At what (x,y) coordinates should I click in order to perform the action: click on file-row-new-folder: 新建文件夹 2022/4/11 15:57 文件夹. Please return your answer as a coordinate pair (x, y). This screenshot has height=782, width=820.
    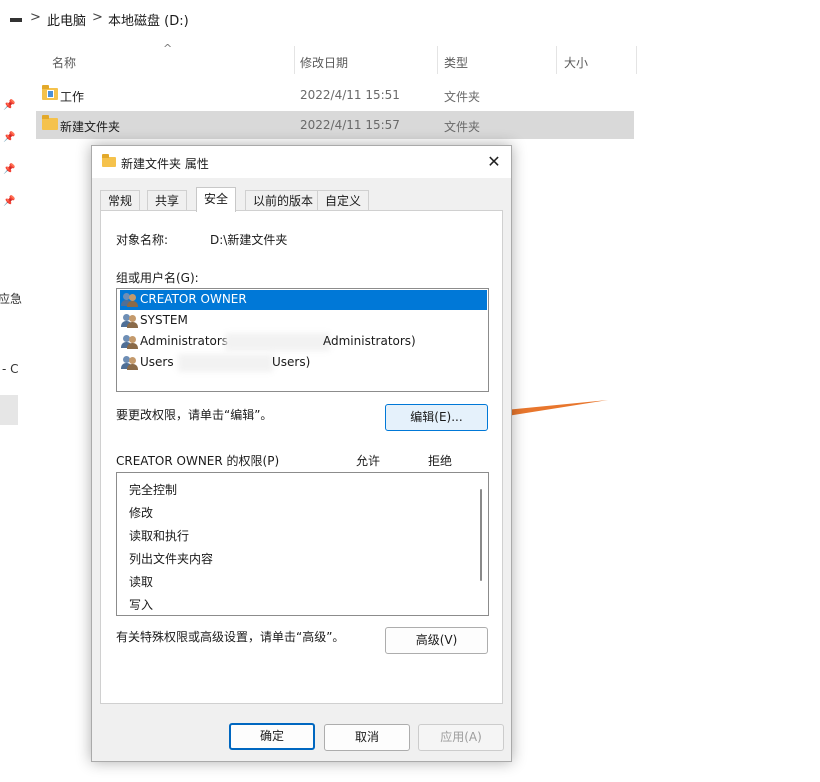
    Looking at the image, I should click on (335, 125).